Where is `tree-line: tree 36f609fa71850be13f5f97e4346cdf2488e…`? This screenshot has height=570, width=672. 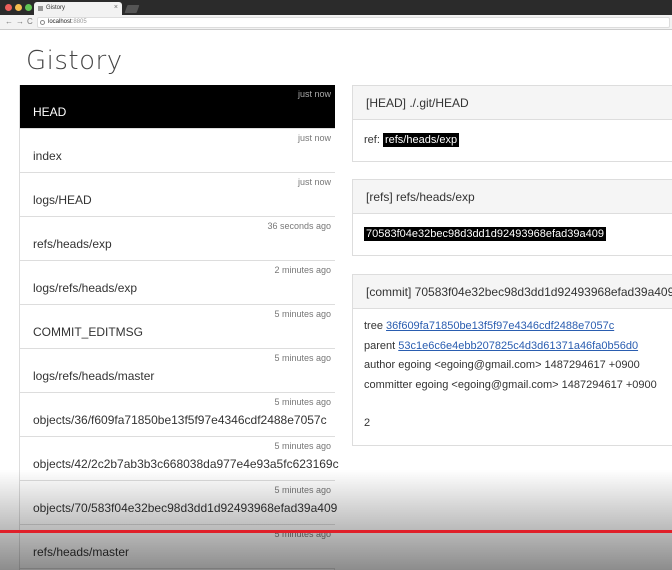 tree-line: tree 36f609fa71850be13f5f97e4346cdf2488e… is located at coordinates (518, 327).